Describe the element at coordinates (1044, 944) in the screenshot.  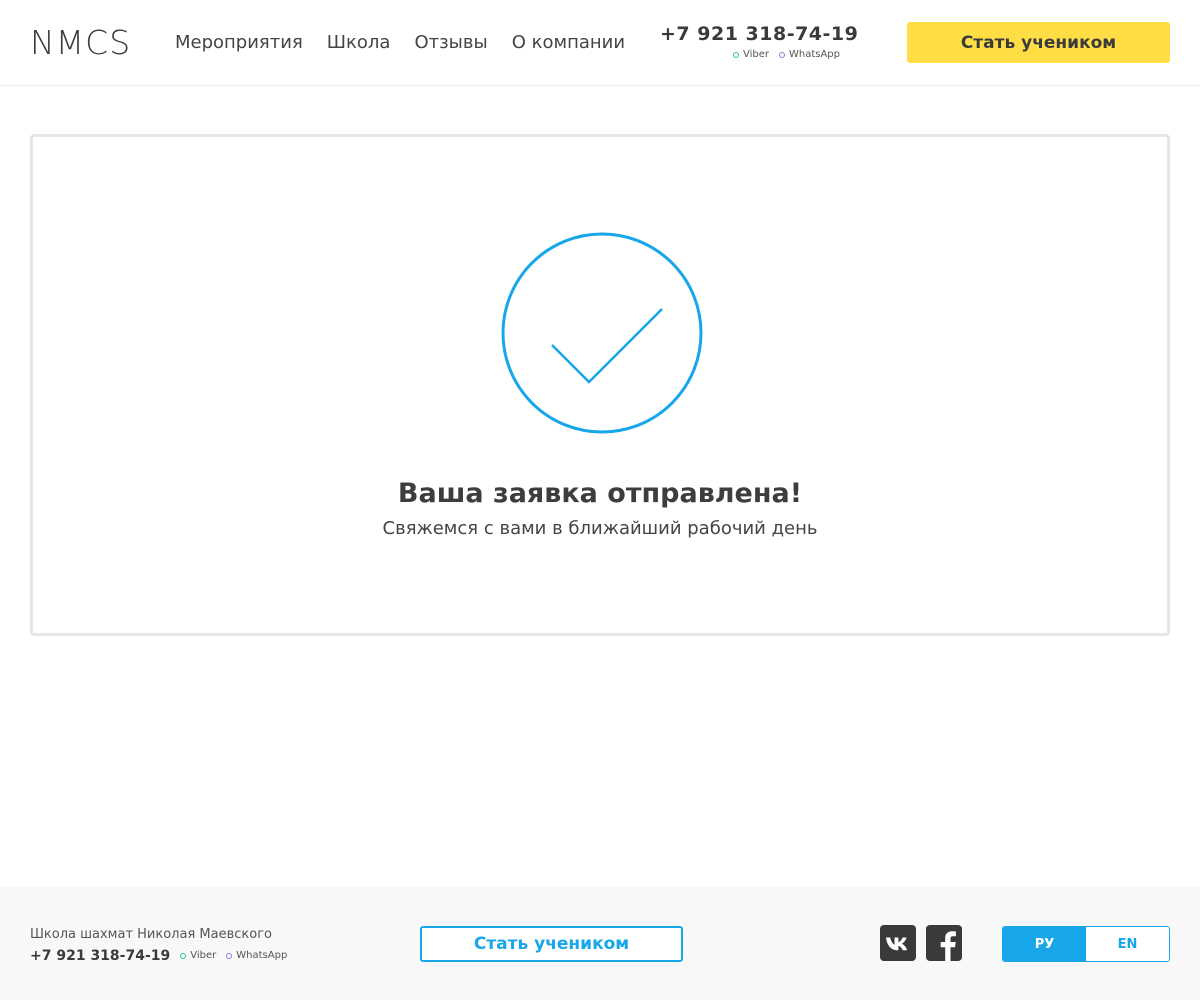
I see `lang-ru-button: РУ` at that location.